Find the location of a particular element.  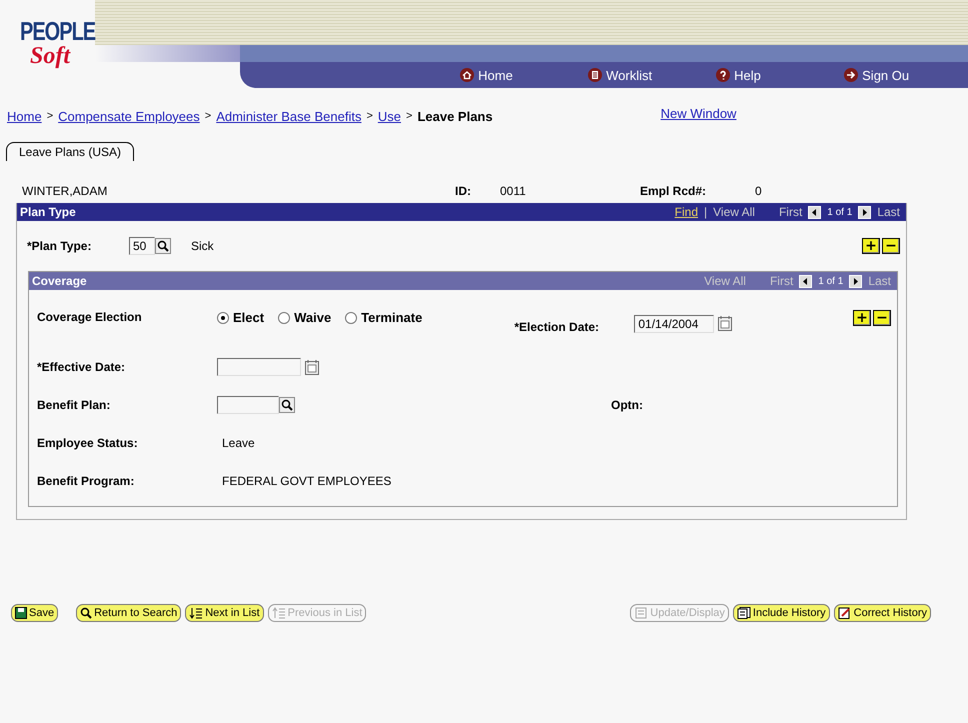

find-link: Find is located at coordinates (686, 212).